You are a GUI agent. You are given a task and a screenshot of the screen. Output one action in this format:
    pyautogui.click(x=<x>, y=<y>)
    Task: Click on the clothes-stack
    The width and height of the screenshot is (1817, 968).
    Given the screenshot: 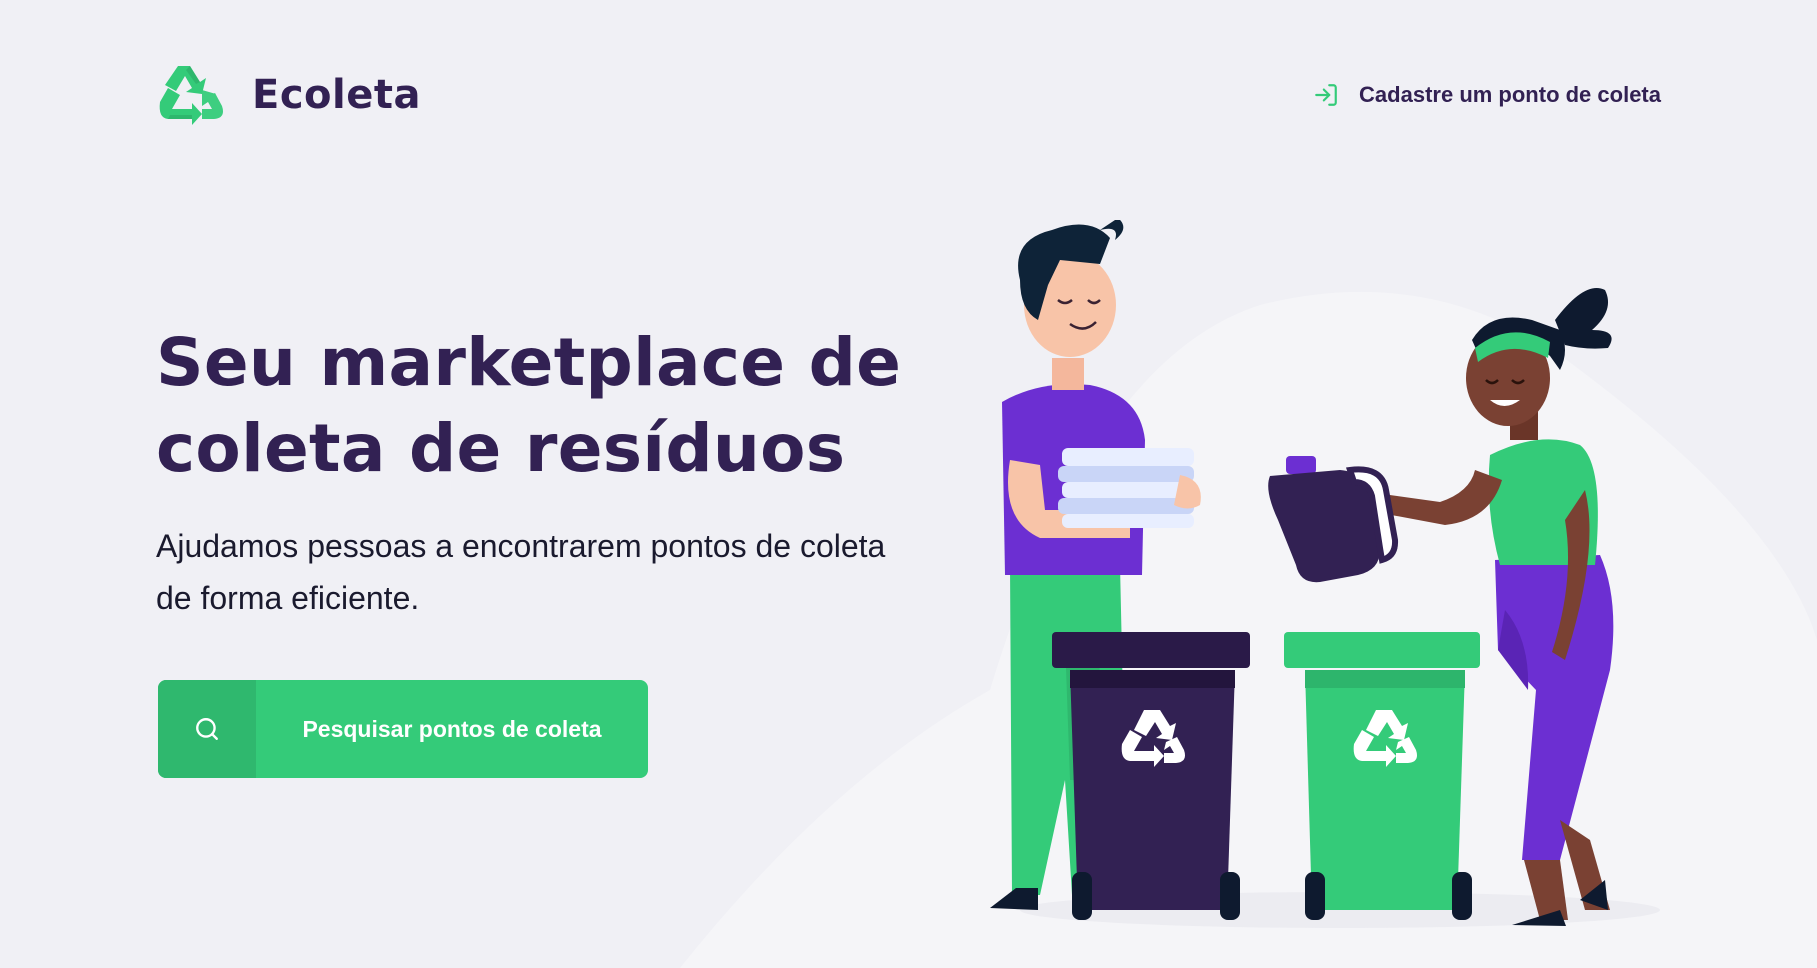 What is the action you would take?
    pyautogui.click(x=1126, y=488)
    